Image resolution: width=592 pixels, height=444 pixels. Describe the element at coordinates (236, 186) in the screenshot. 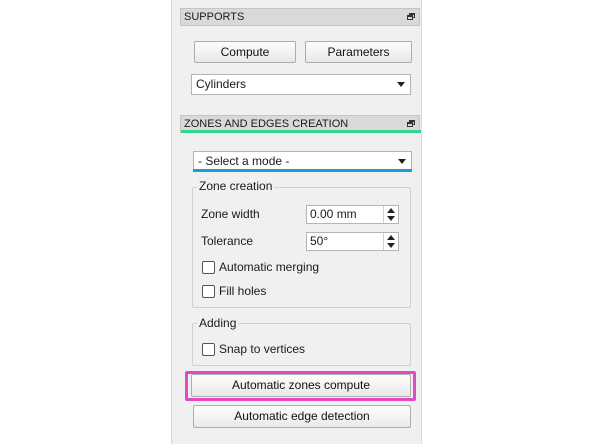

I see `zone-creation-title: Zone creation` at that location.